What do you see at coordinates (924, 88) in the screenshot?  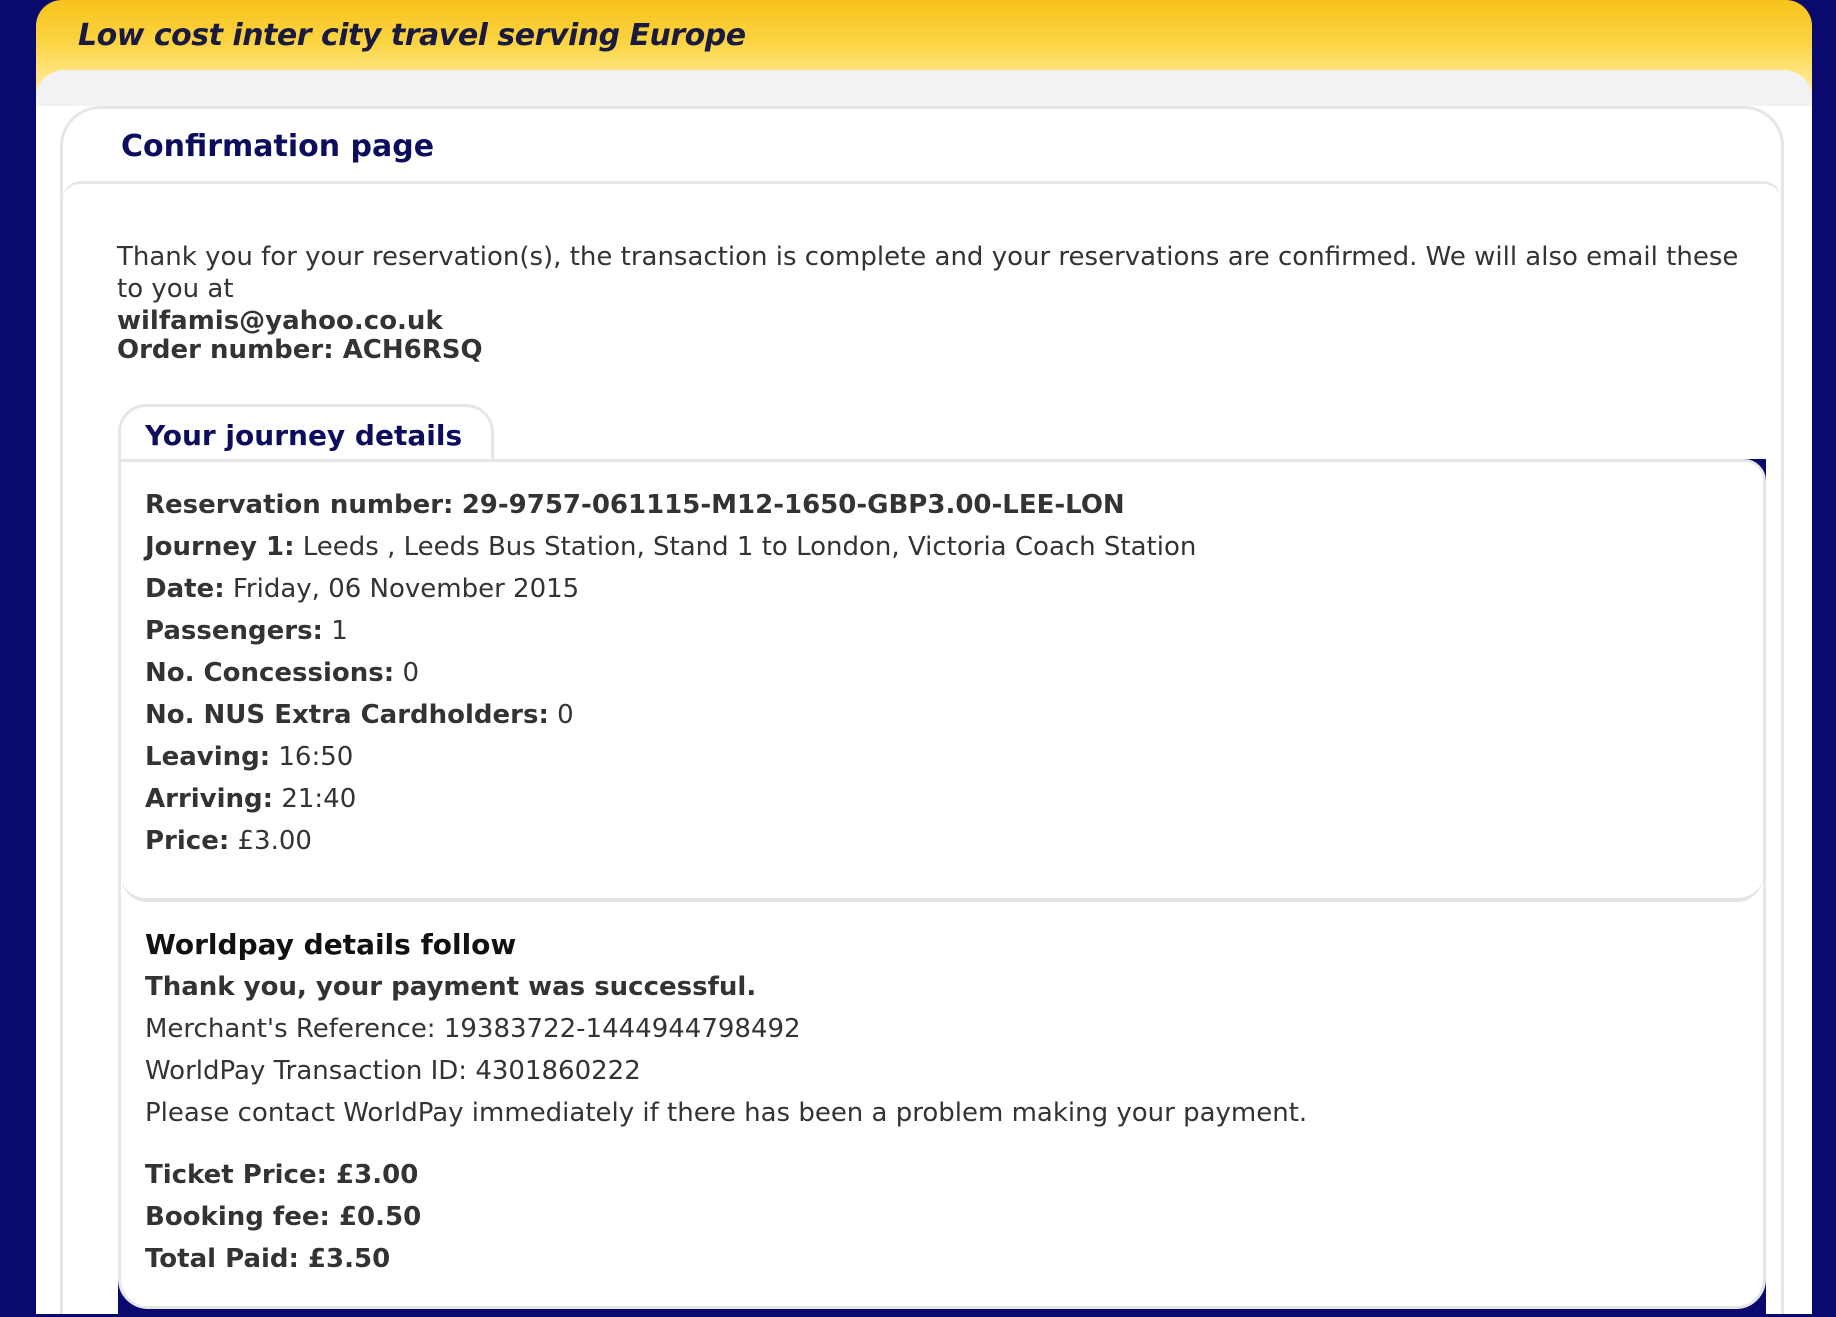 I see `banner-strip` at bounding box center [924, 88].